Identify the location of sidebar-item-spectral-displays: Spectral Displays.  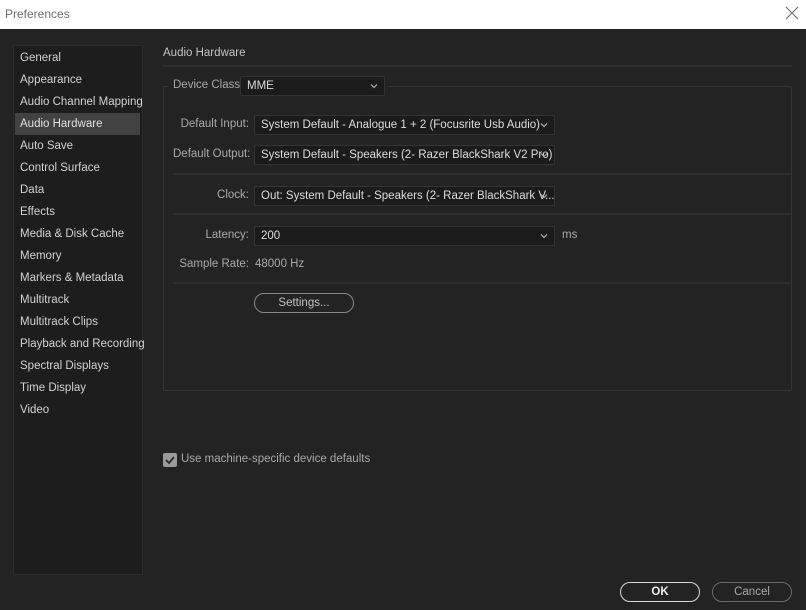
(77, 366).